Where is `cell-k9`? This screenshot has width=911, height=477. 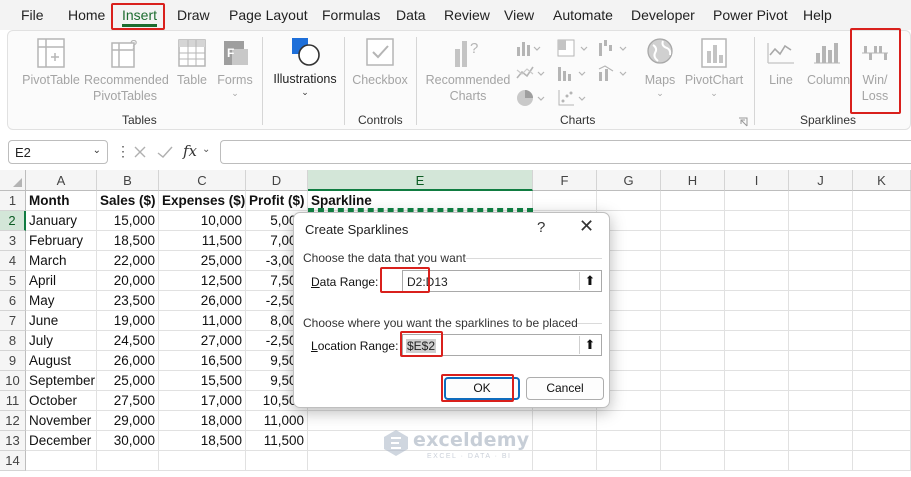
cell-k9 is located at coordinates (882, 361).